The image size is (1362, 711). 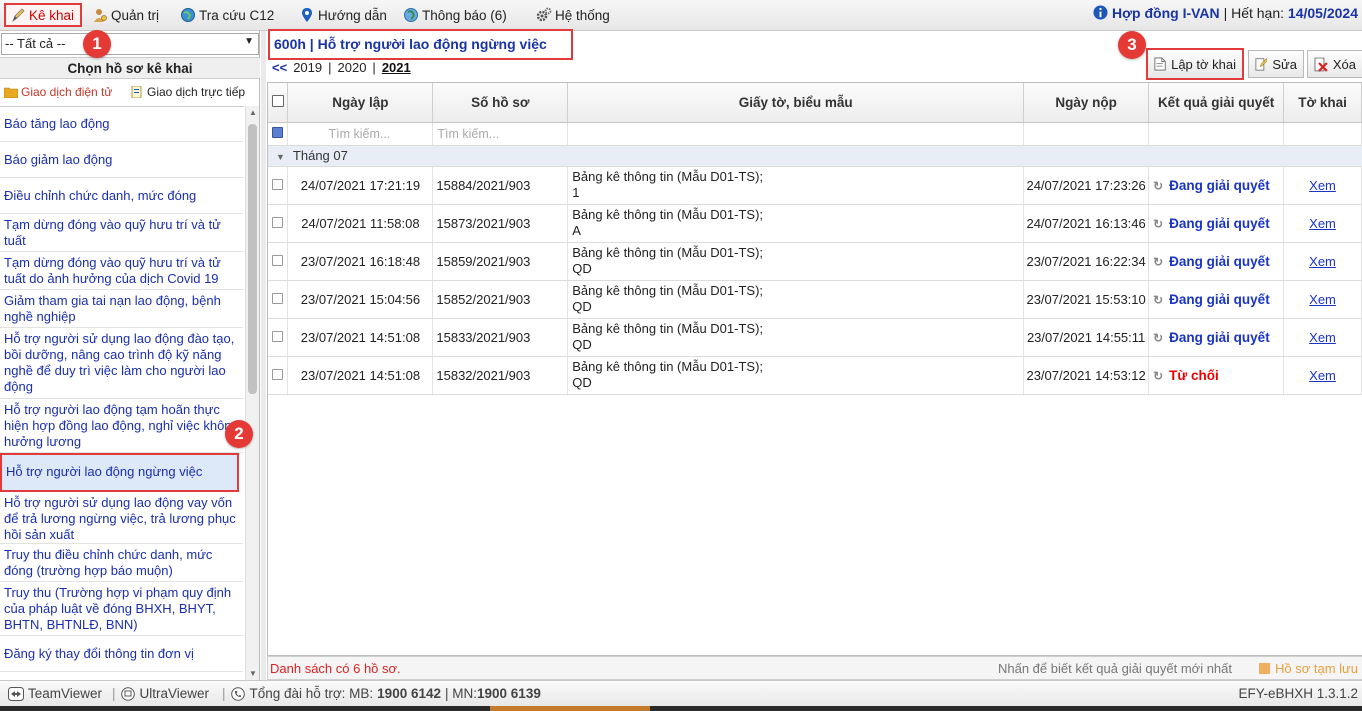 I want to click on scroll-up-icon: ▲, so click(x=253, y=112).